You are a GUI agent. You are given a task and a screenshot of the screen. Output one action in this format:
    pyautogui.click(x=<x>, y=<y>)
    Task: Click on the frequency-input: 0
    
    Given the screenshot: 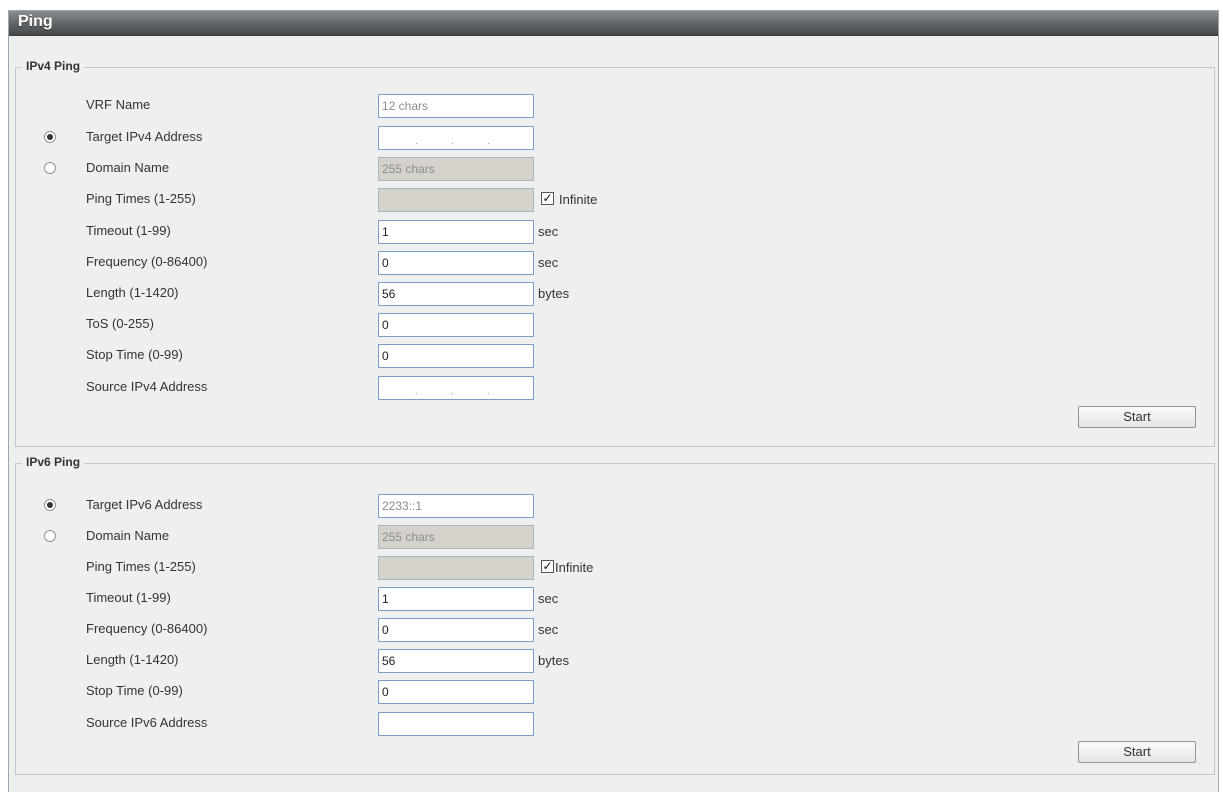 What is the action you would take?
    pyautogui.click(x=456, y=263)
    